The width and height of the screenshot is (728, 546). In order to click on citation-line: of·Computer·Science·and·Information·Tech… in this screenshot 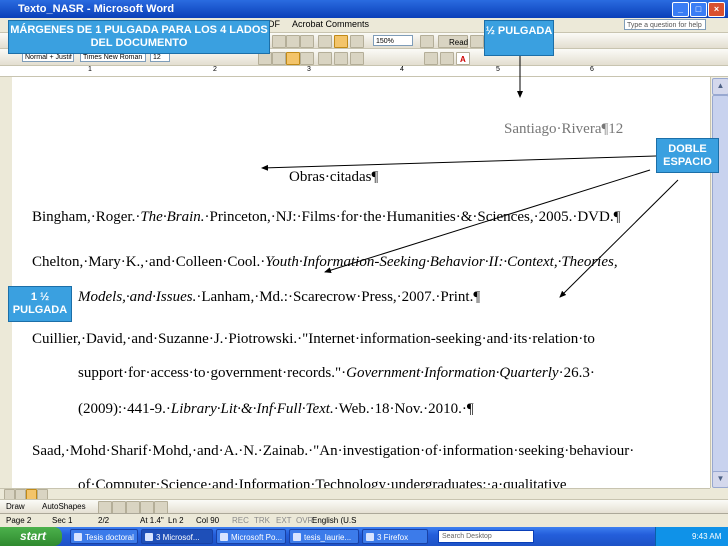, I will do `click(322, 482)`.